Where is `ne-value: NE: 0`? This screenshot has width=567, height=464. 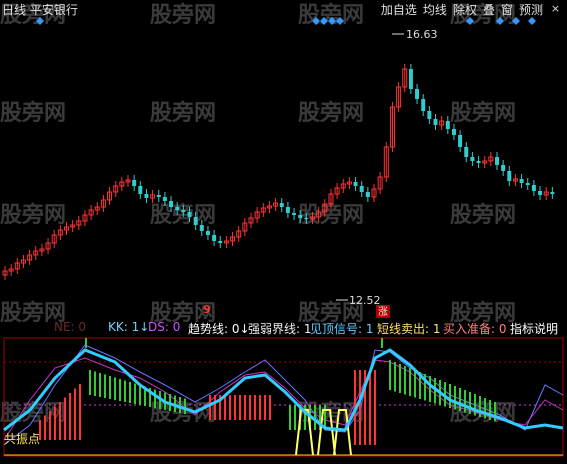
ne-value: NE: 0 is located at coordinates (70, 327).